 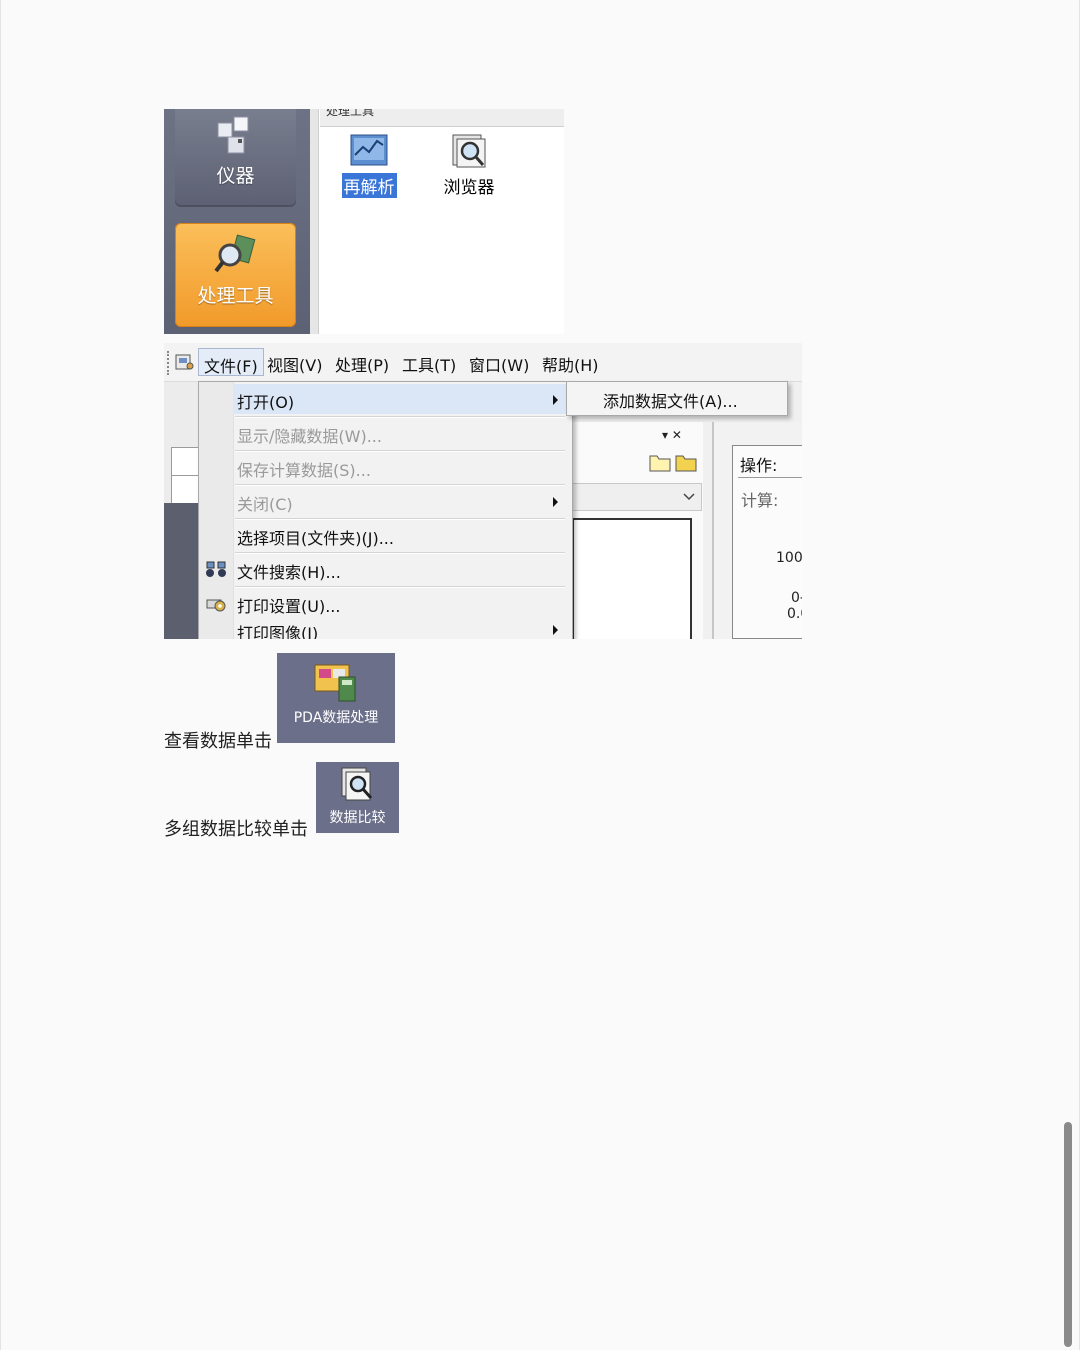 What do you see at coordinates (364, 221) in the screenshot?
I see `processing-tools-screenshot: 仪器 处理工具 处理工具 再解析 浏览器` at bounding box center [364, 221].